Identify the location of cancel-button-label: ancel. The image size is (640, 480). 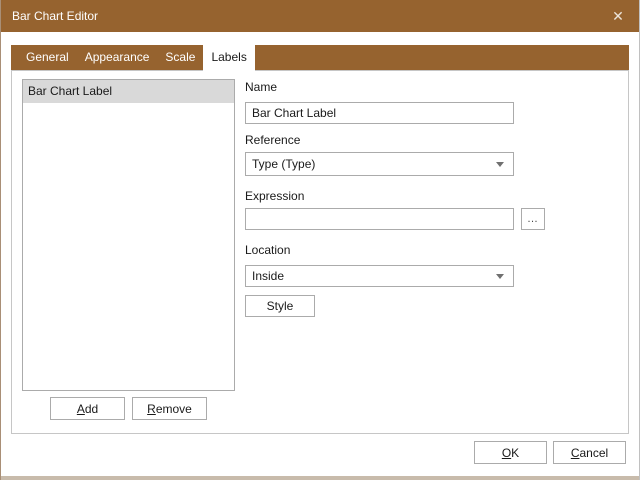
(594, 452).